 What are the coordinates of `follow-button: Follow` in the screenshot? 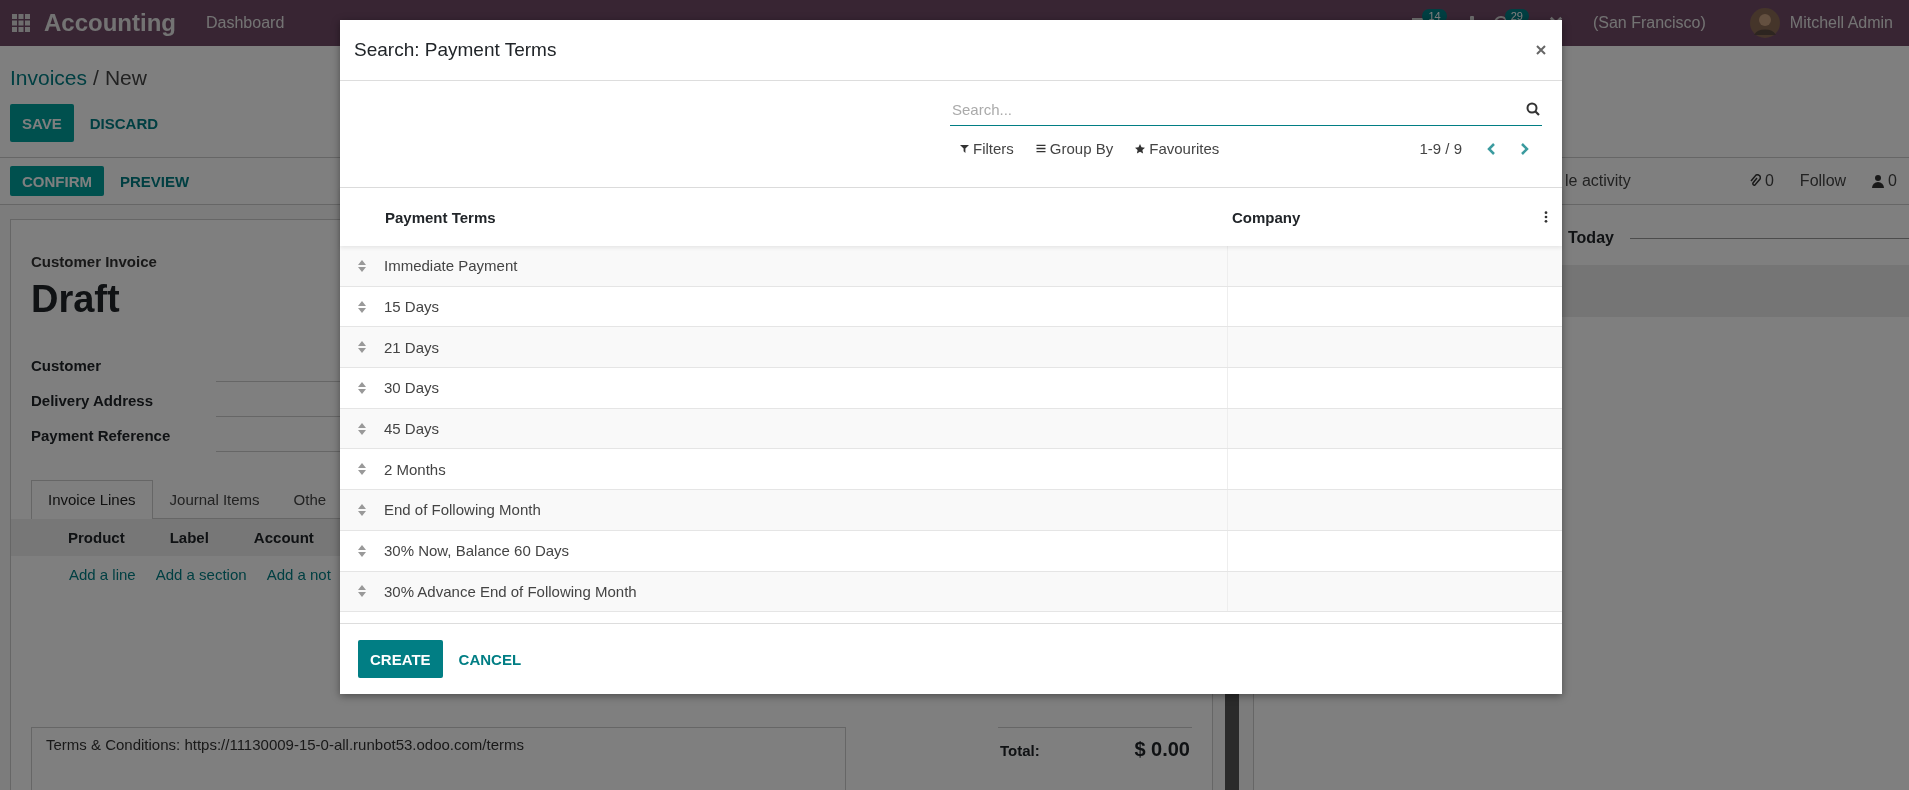 It's located at (1823, 181).